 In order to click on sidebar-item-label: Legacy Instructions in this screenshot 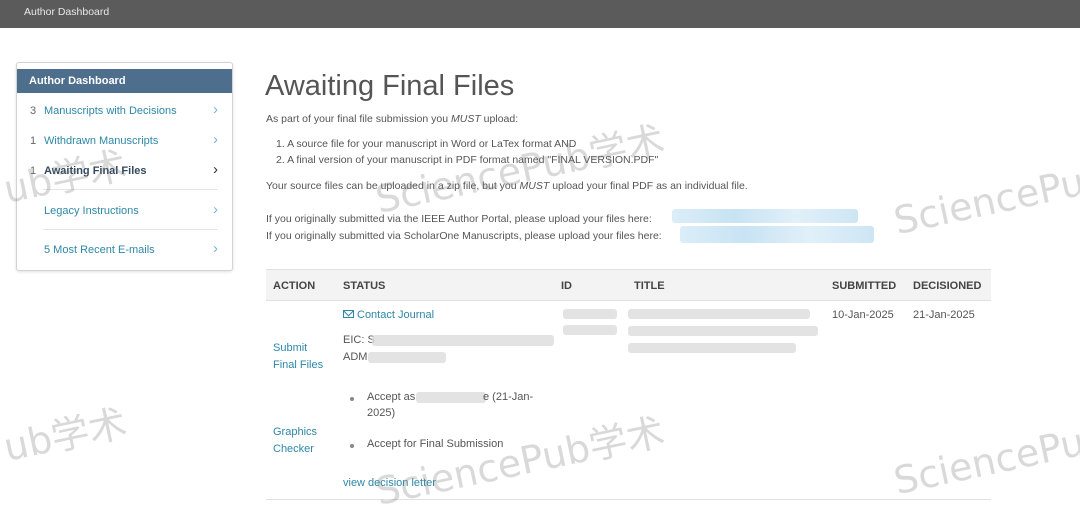, I will do `click(91, 211)`.